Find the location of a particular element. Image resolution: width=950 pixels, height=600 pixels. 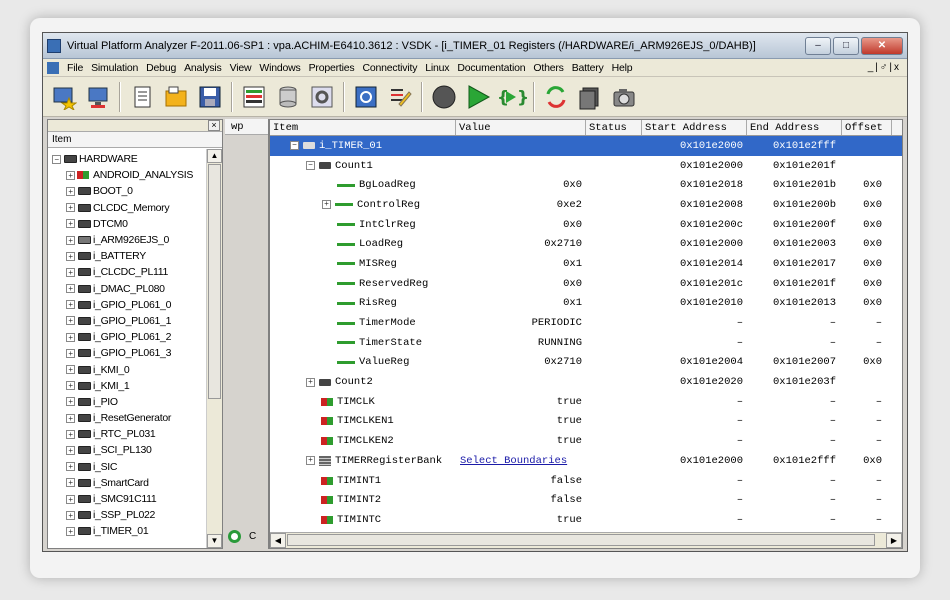

maximize-button: □ is located at coordinates (846, 45).